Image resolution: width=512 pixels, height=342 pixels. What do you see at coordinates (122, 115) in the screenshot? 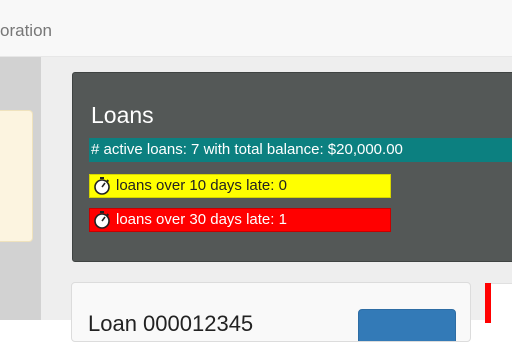
I see `loans-title: Loans` at bounding box center [122, 115].